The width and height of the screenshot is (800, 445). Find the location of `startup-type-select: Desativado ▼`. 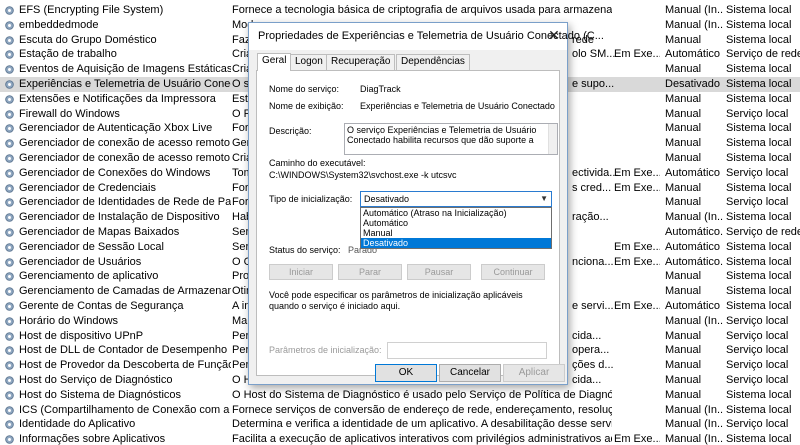

startup-type-select: Desativado ▼ is located at coordinates (456, 199).